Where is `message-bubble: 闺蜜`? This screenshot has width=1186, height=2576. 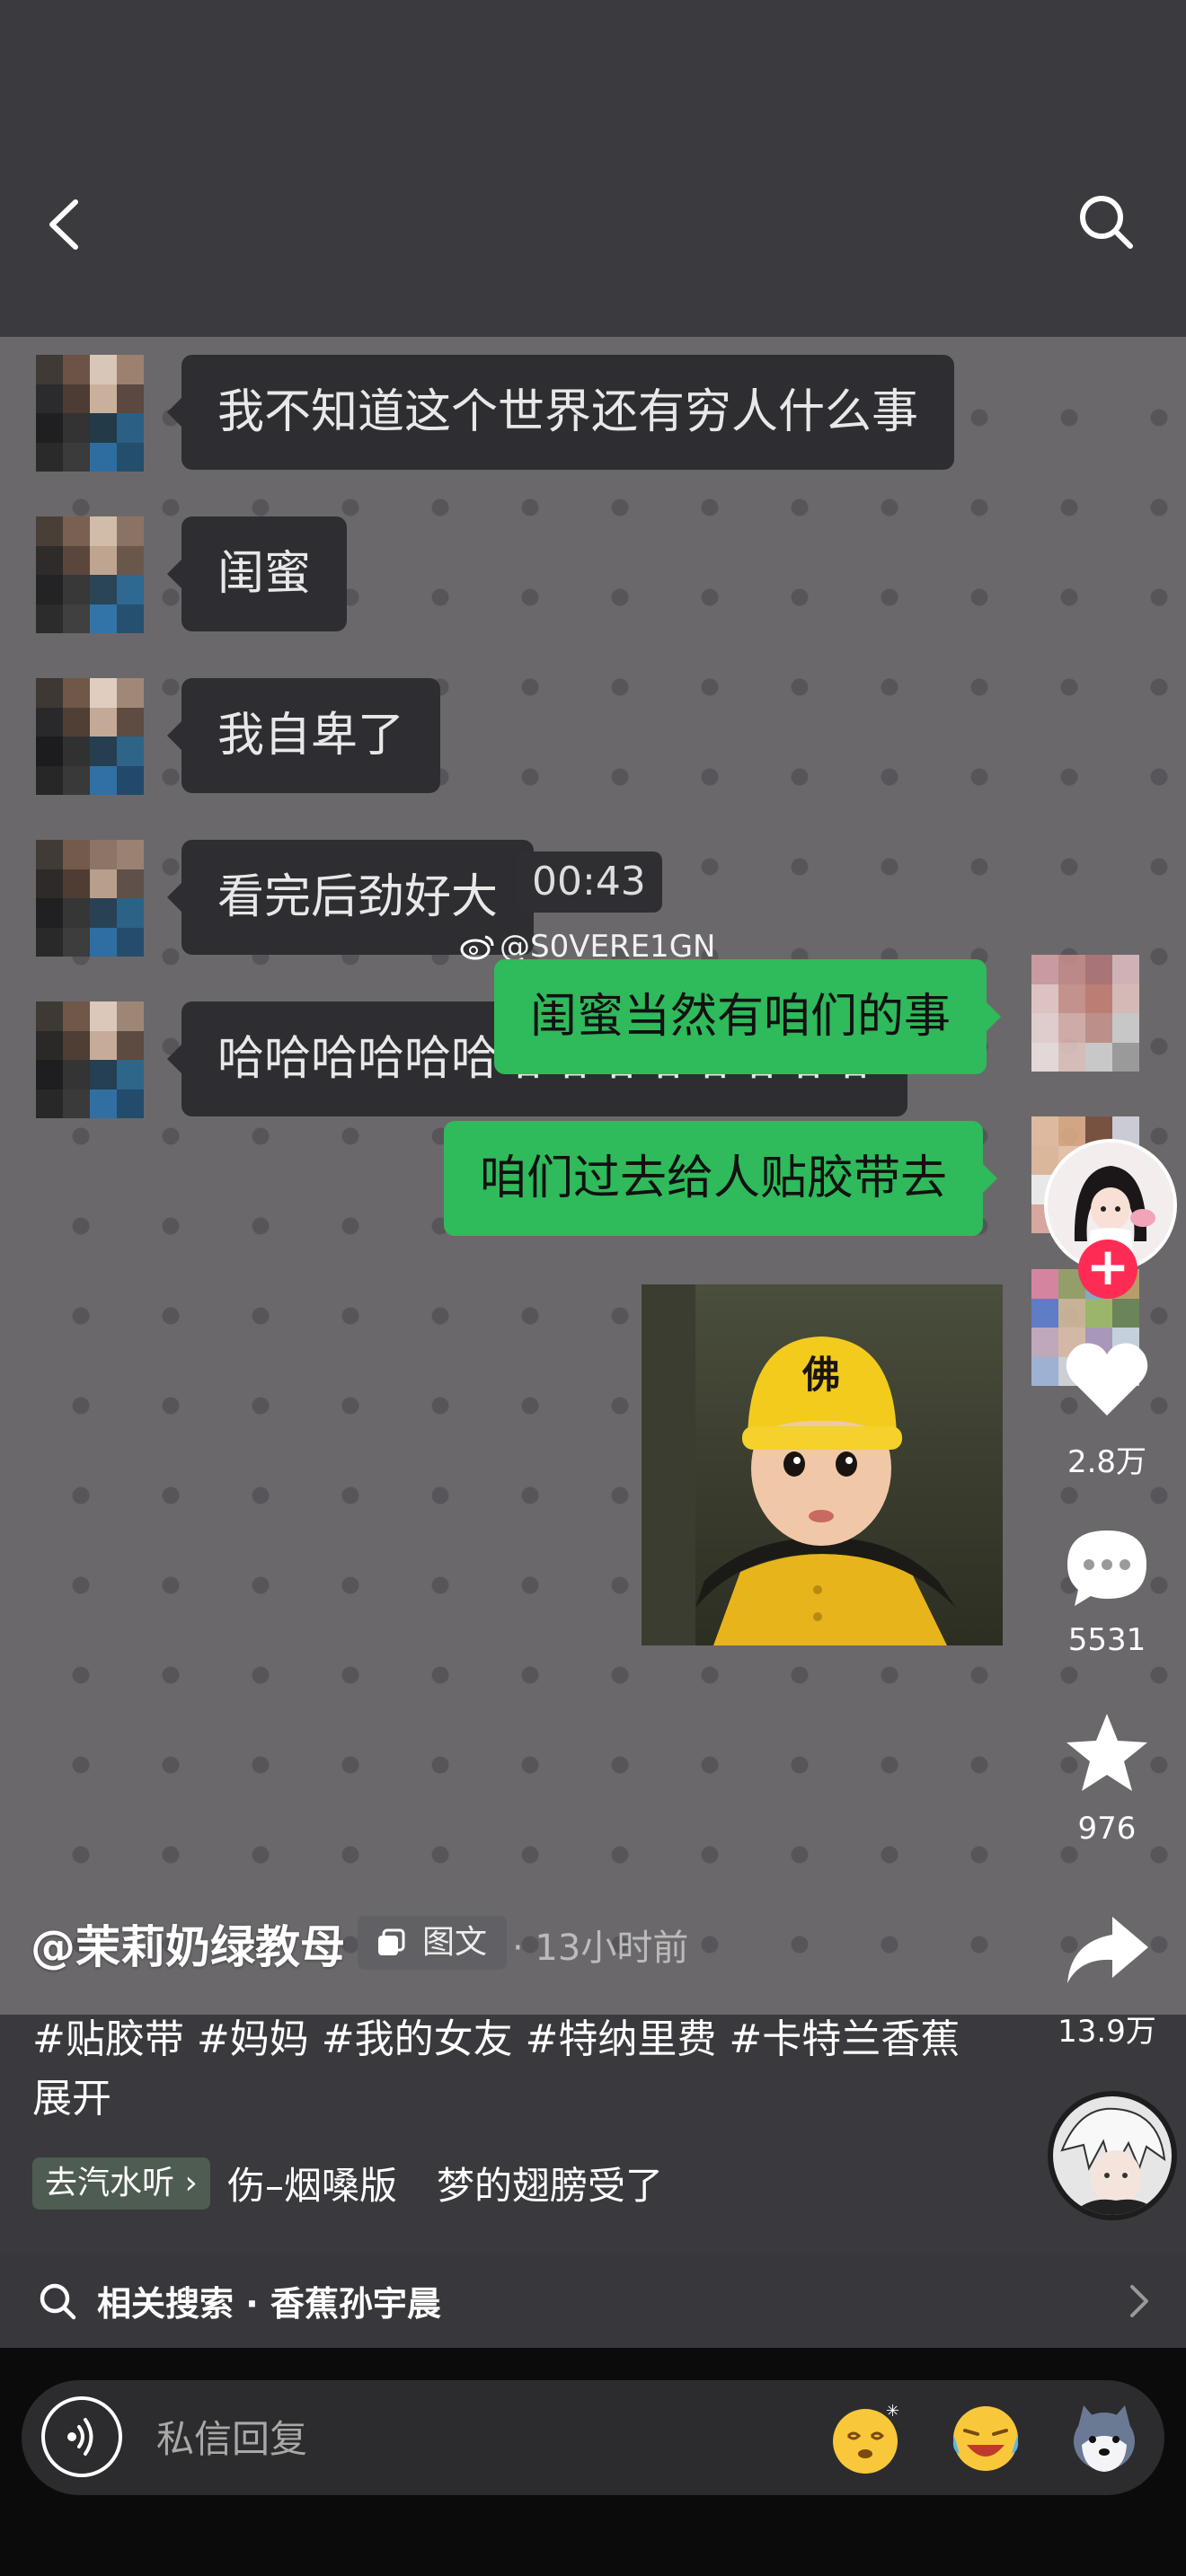
message-bubble: 闺蜜 is located at coordinates (257, 573).